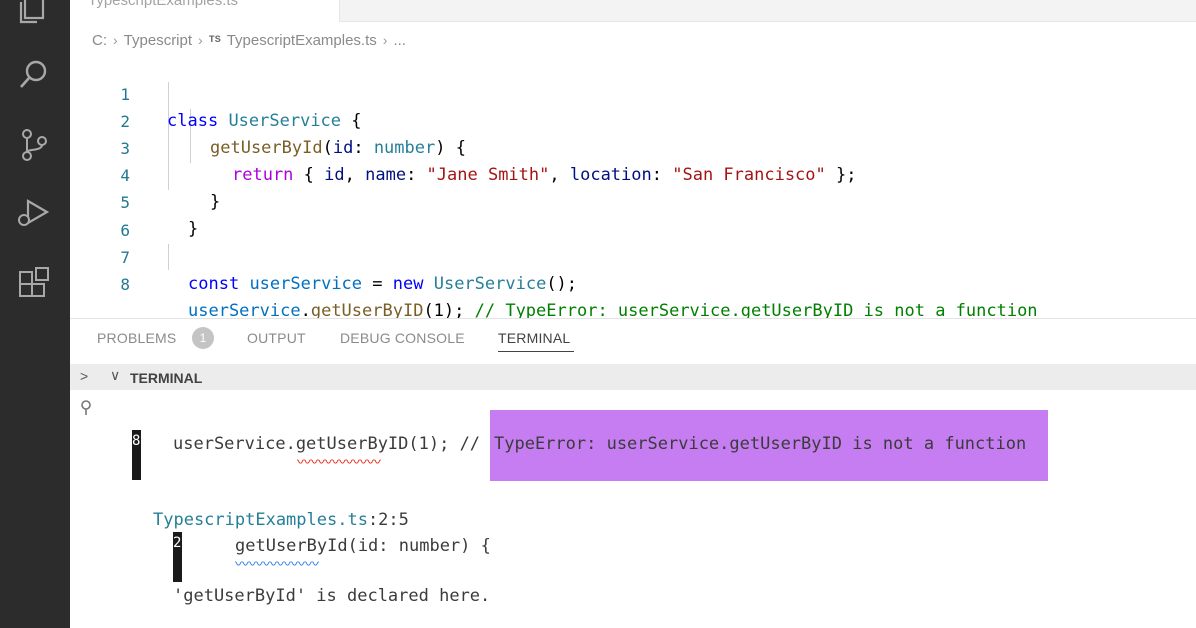 The image size is (1196, 628). I want to click on code-line: 7 const userService = new UserService();, so click(633, 255).